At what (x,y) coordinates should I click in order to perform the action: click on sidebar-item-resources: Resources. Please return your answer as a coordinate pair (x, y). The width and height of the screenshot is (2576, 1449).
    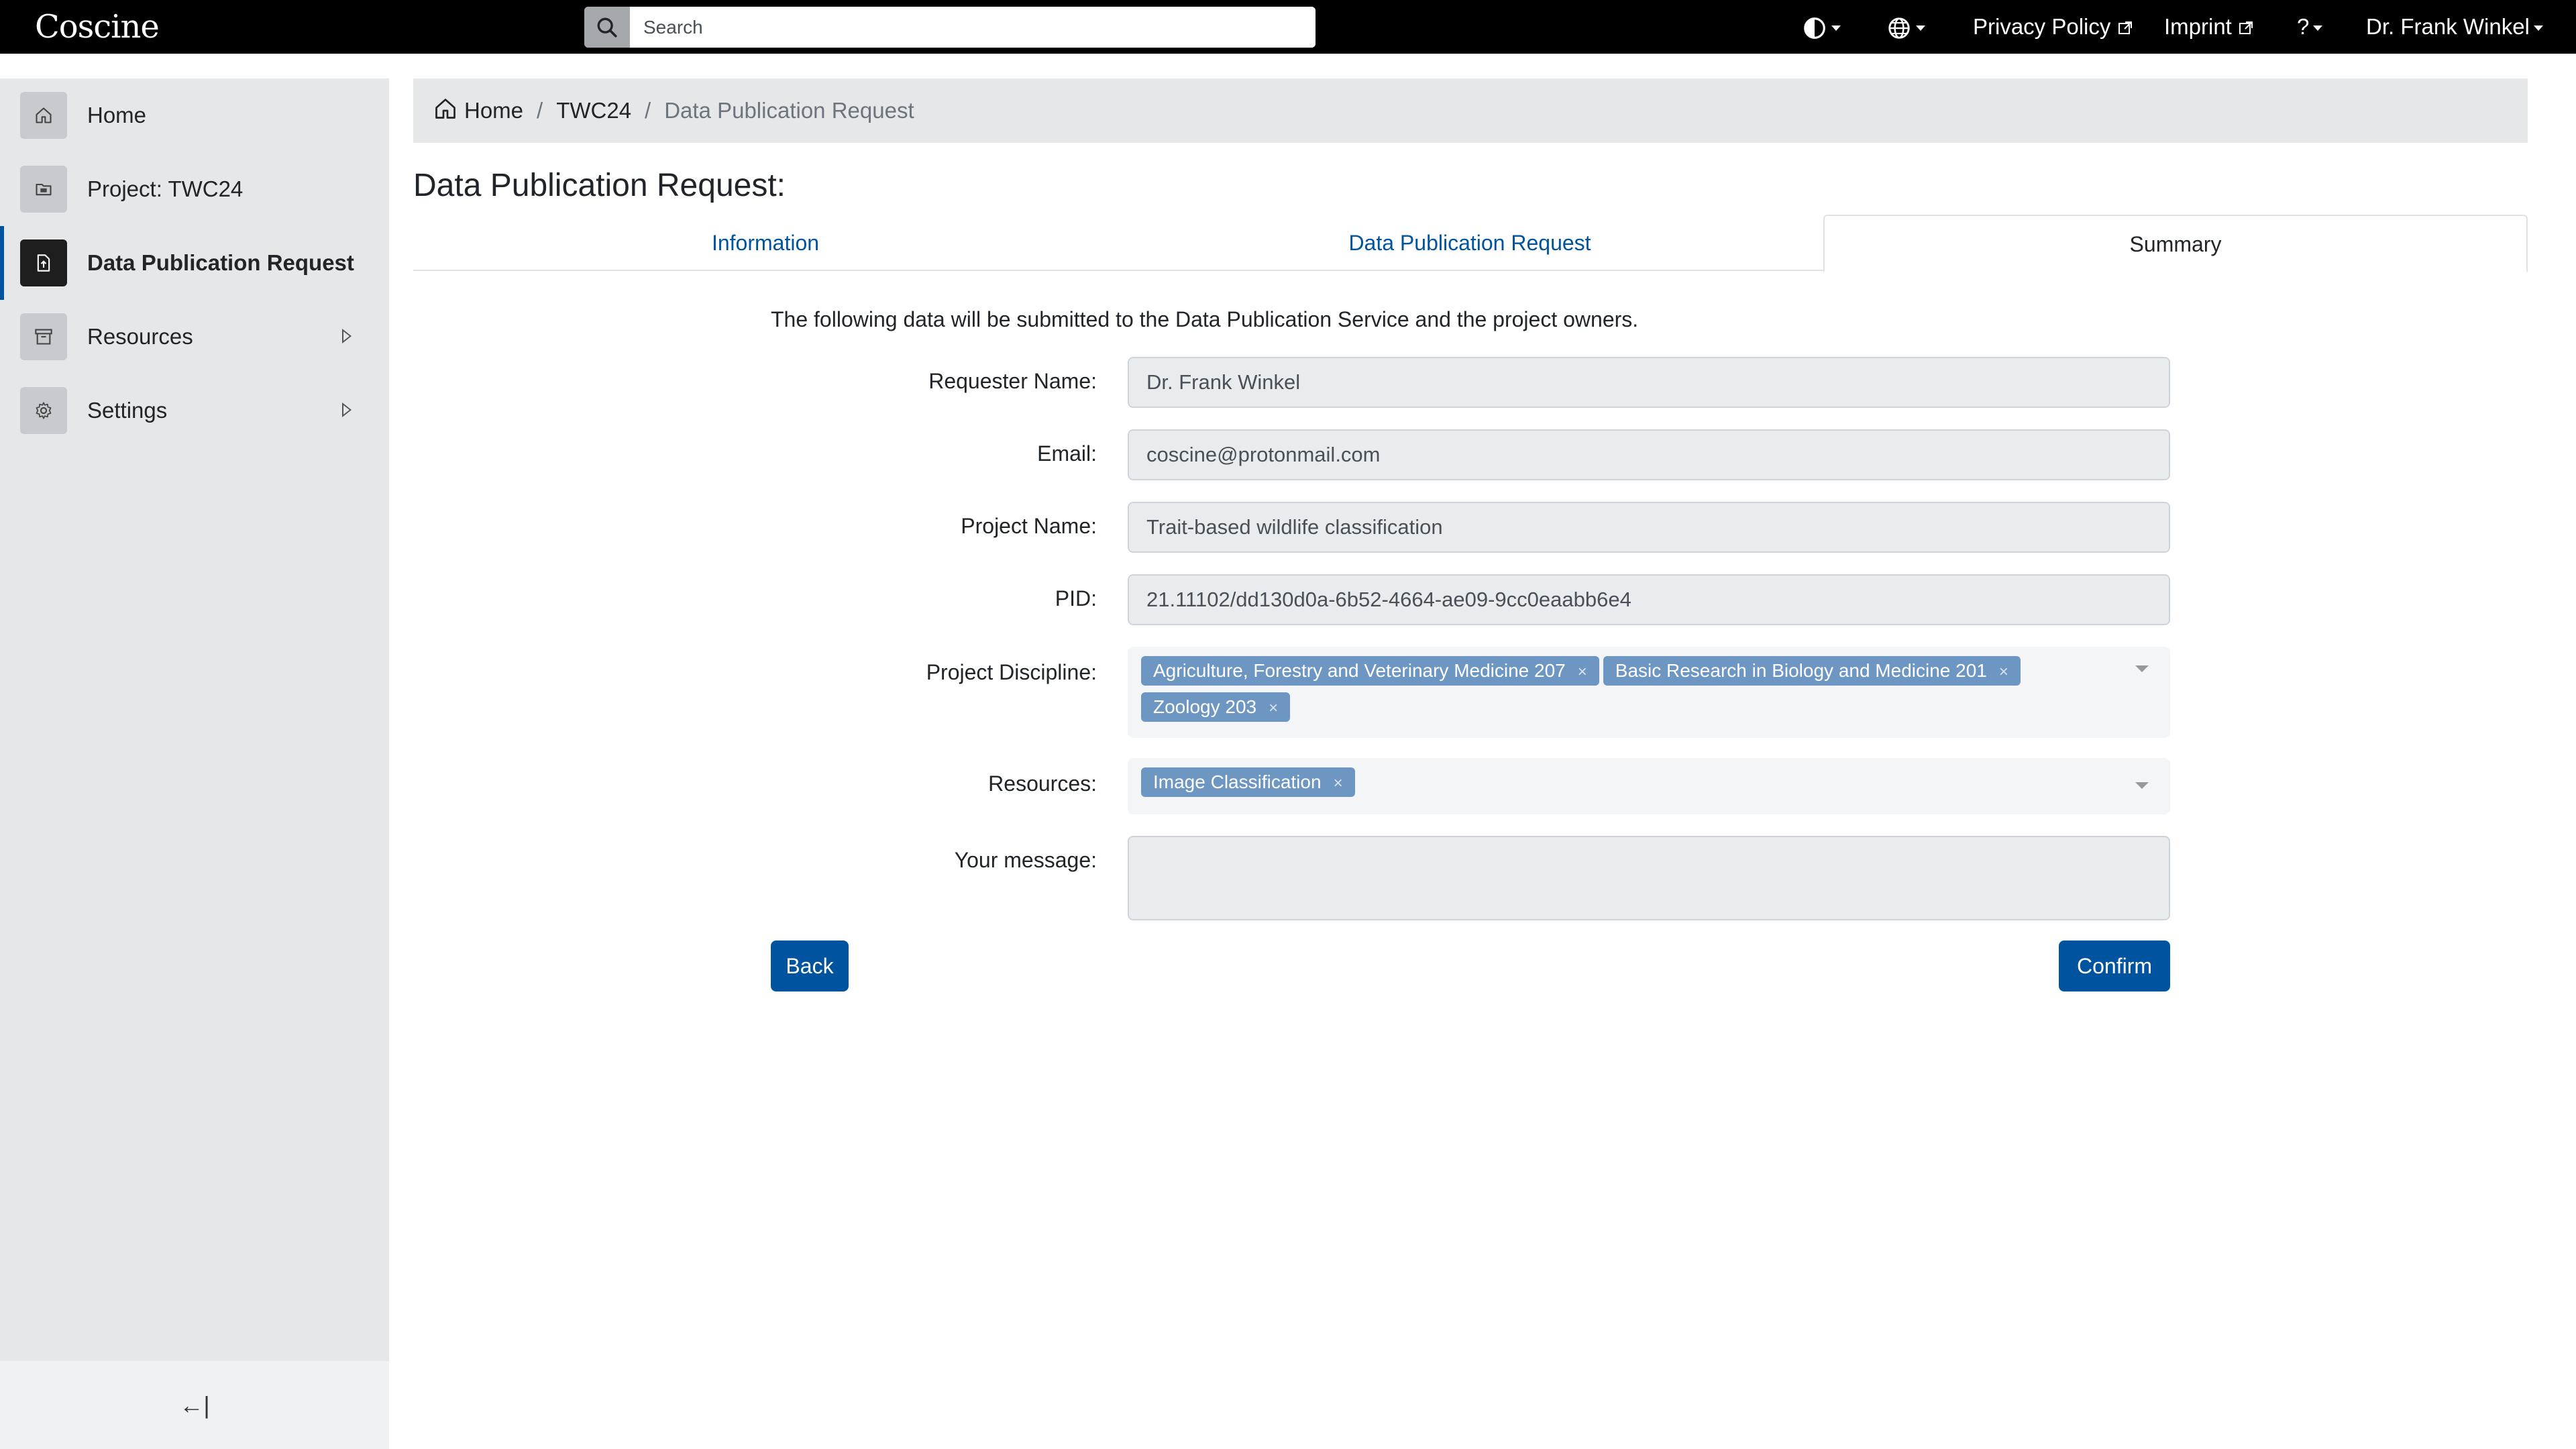
    Looking at the image, I should click on (194, 337).